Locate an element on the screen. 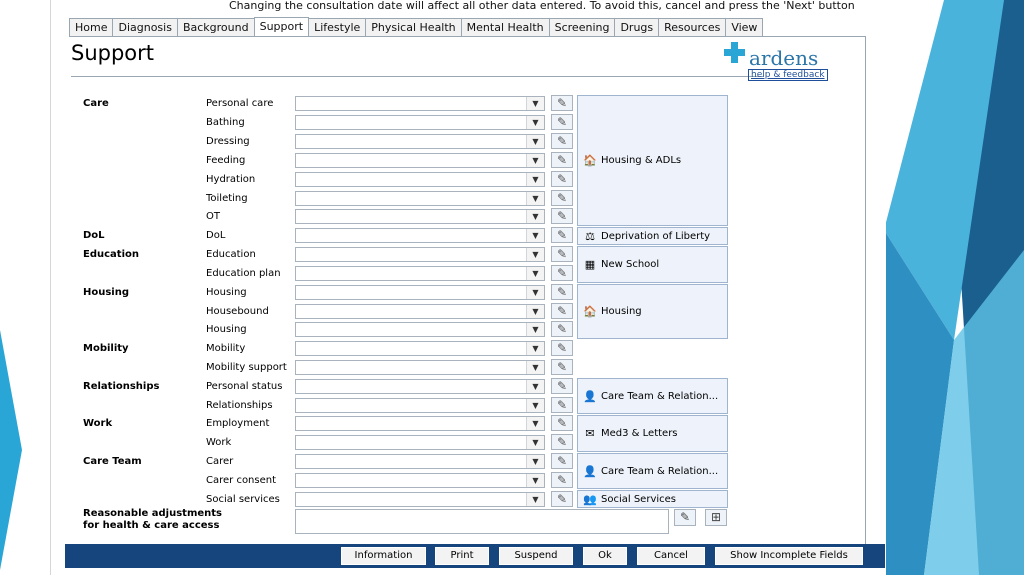 Image resolution: width=1024 pixels, height=575 pixels. social-services-select: ▼ is located at coordinates (420, 499).